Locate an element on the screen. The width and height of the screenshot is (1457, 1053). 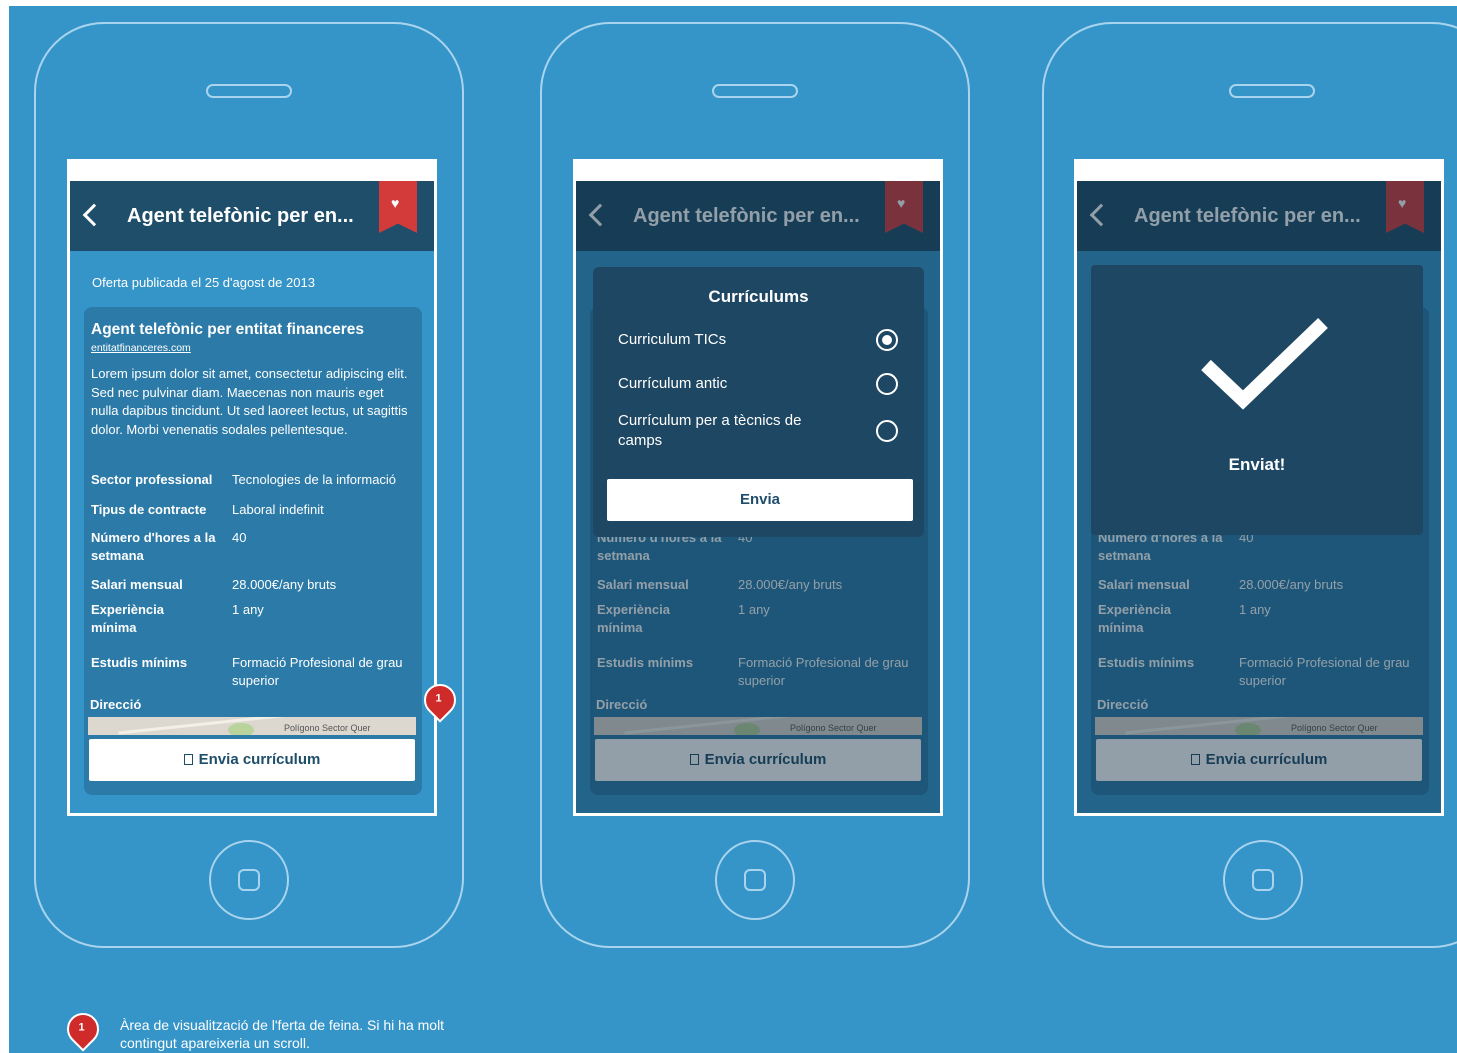
chevron-left-icon is located at coordinates (94, 215).